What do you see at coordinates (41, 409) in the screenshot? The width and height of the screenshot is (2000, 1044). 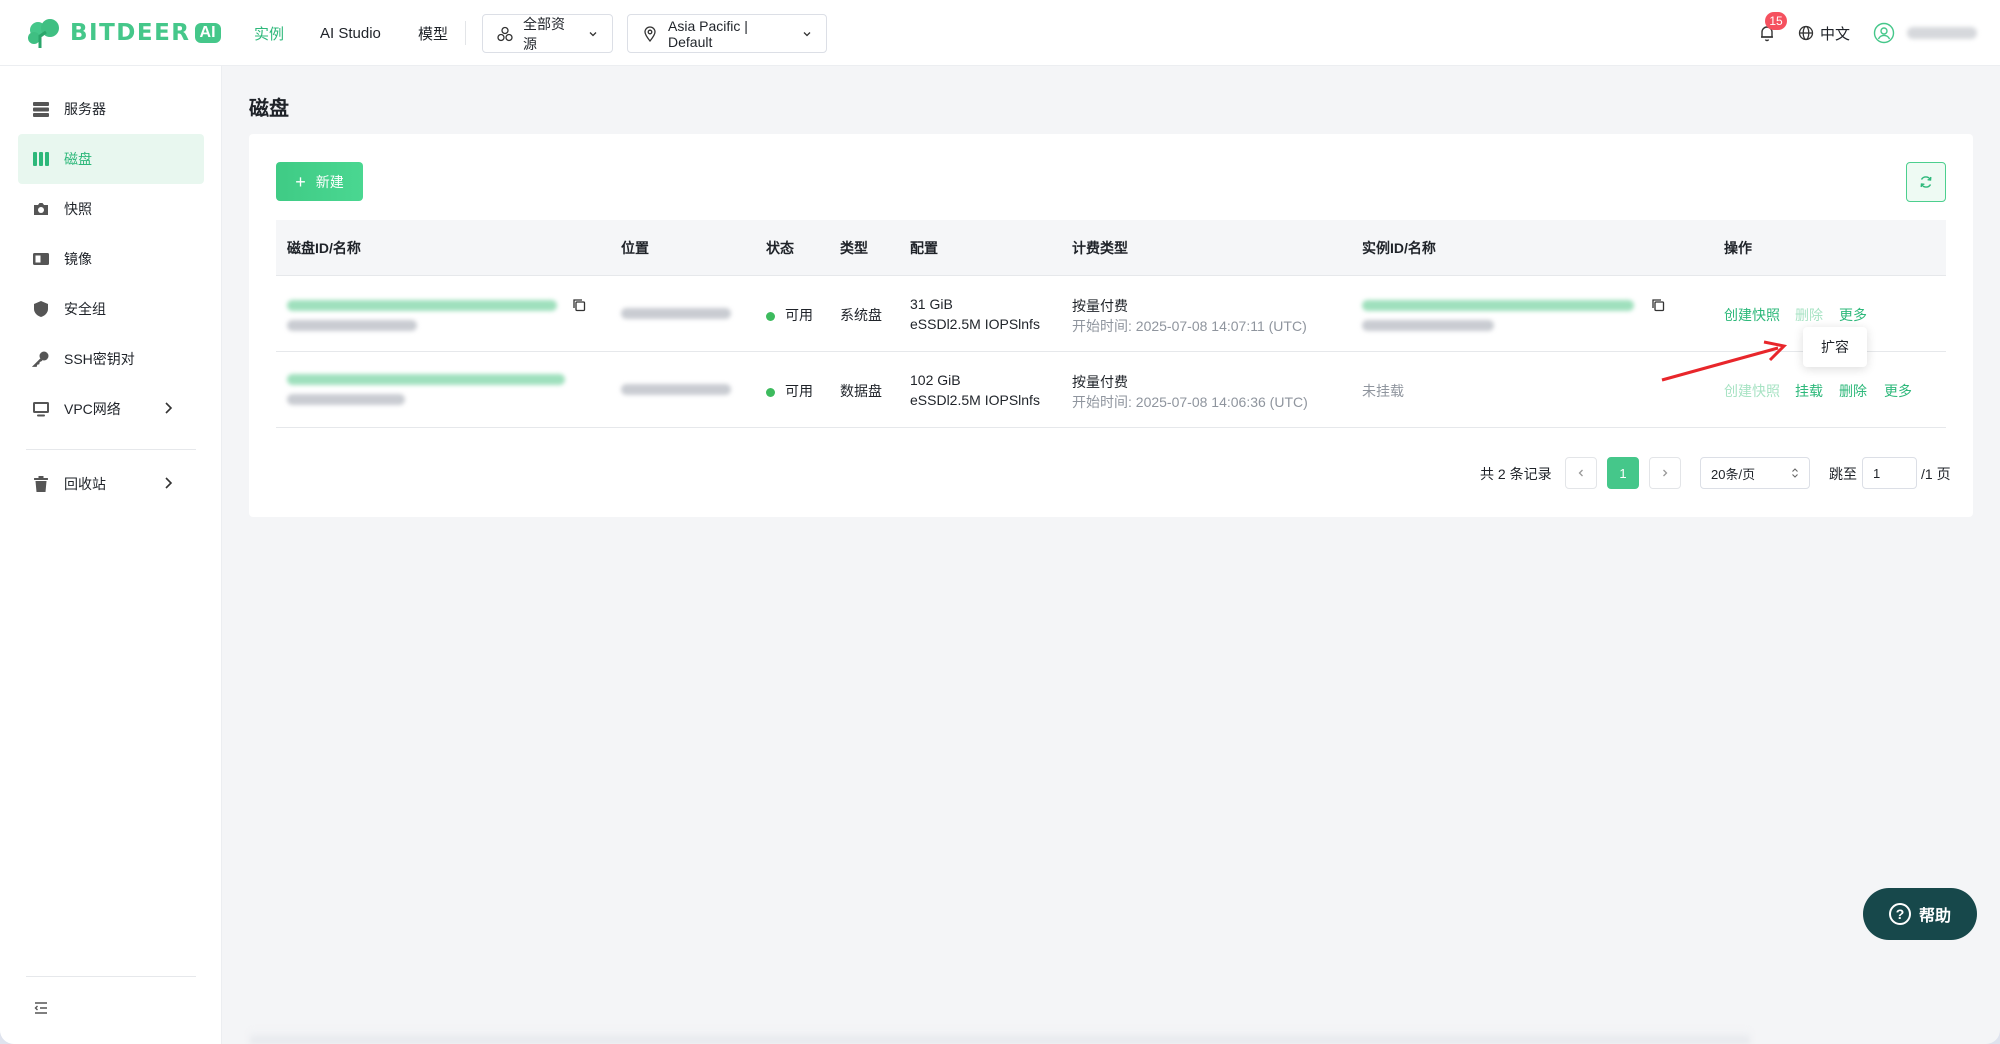 I see `monitor-icon` at bounding box center [41, 409].